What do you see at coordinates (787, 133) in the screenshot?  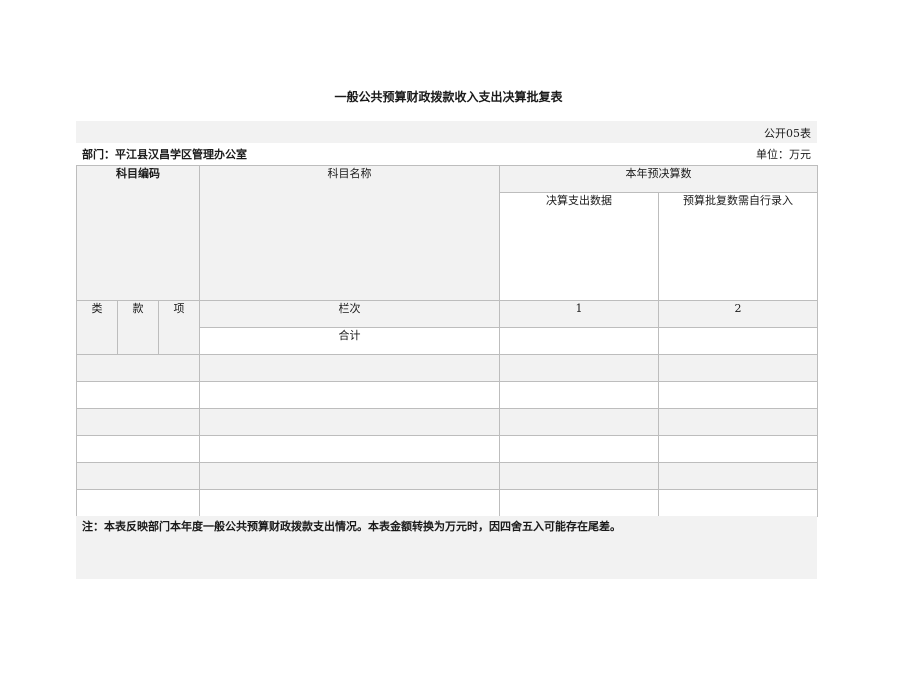 I see `form-code: 公开05表` at bounding box center [787, 133].